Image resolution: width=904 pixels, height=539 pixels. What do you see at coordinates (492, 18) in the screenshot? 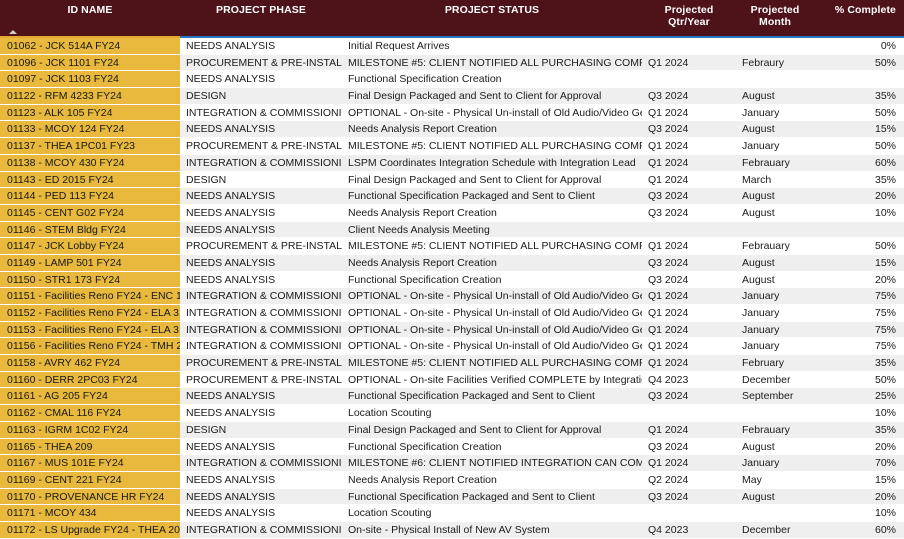
I see `column-header-project-status: PROJECT STATUS` at bounding box center [492, 18].